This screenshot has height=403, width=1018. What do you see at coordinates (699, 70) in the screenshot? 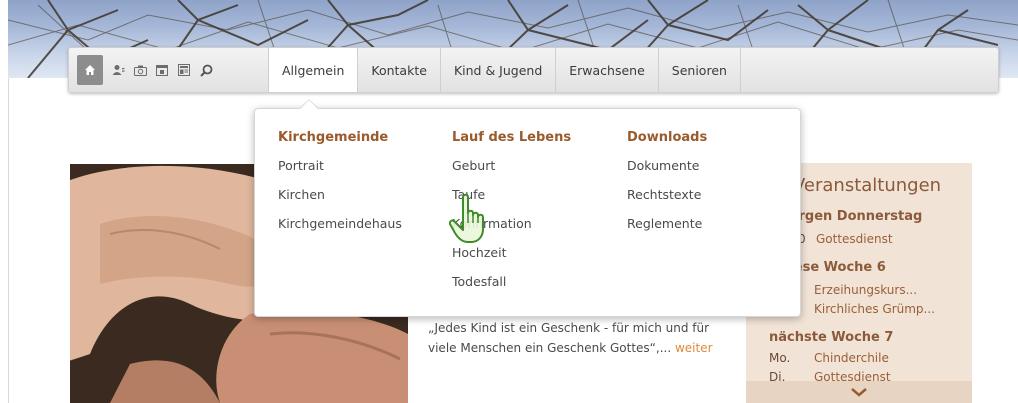
I see `tab-senioren: Senioren` at bounding box center [699, 70].